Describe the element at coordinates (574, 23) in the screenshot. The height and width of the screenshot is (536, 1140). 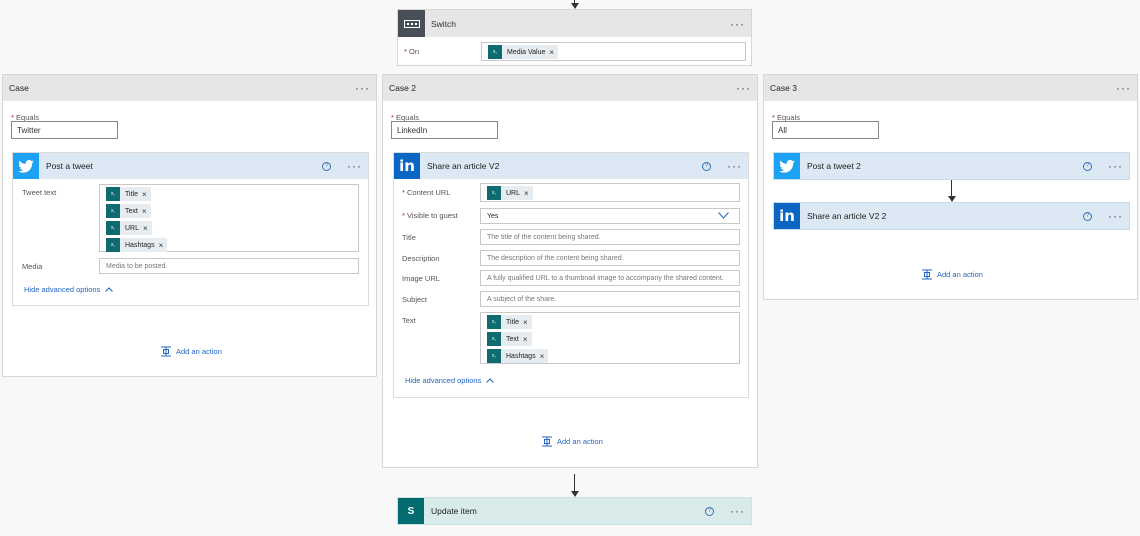
I see `switch-header: Switch ···` at that location.